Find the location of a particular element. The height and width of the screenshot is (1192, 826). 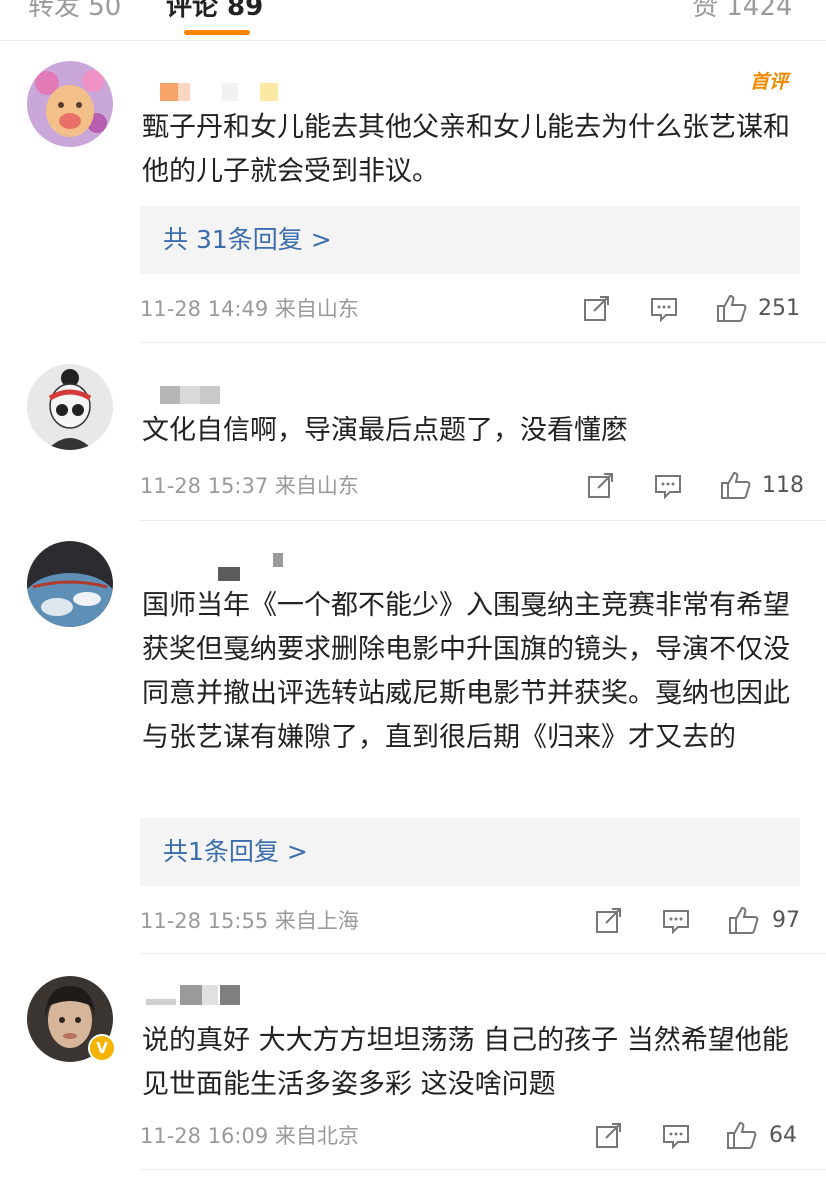

tab-bar: 转发 50 评论 89 赞 1424 is located at coordinates (413, 20).